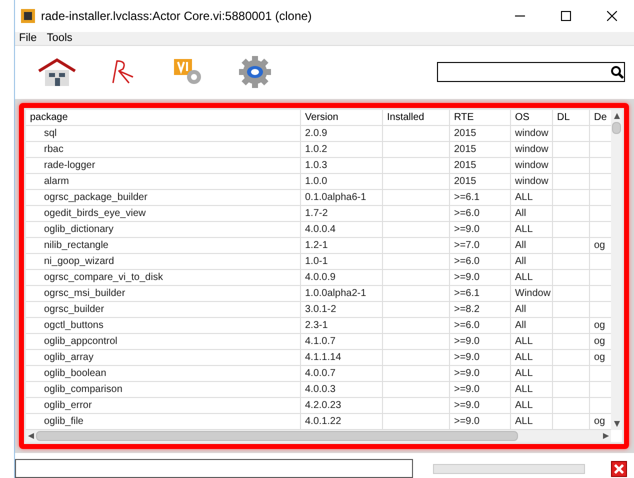 This screenshot has height=478, width=634. What do you see at coordinates (342, 373) in the screenshot?
I see `table-cell: 4.0.0.7` at bounding box center [342, 373].